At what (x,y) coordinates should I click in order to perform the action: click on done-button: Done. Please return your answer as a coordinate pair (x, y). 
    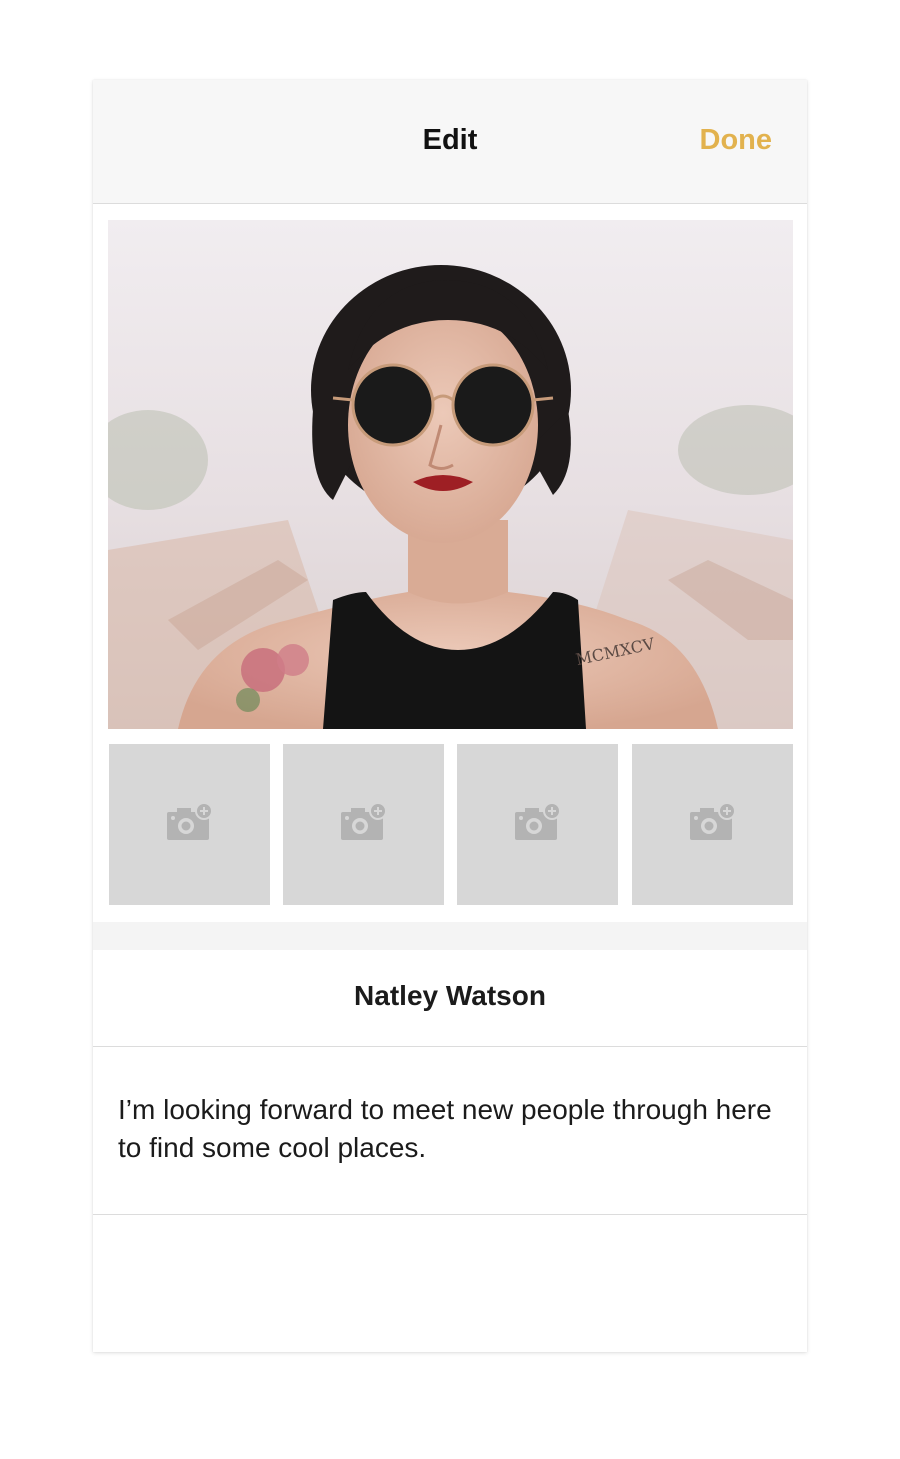
    Looking at the image, I should click on (736, 140).